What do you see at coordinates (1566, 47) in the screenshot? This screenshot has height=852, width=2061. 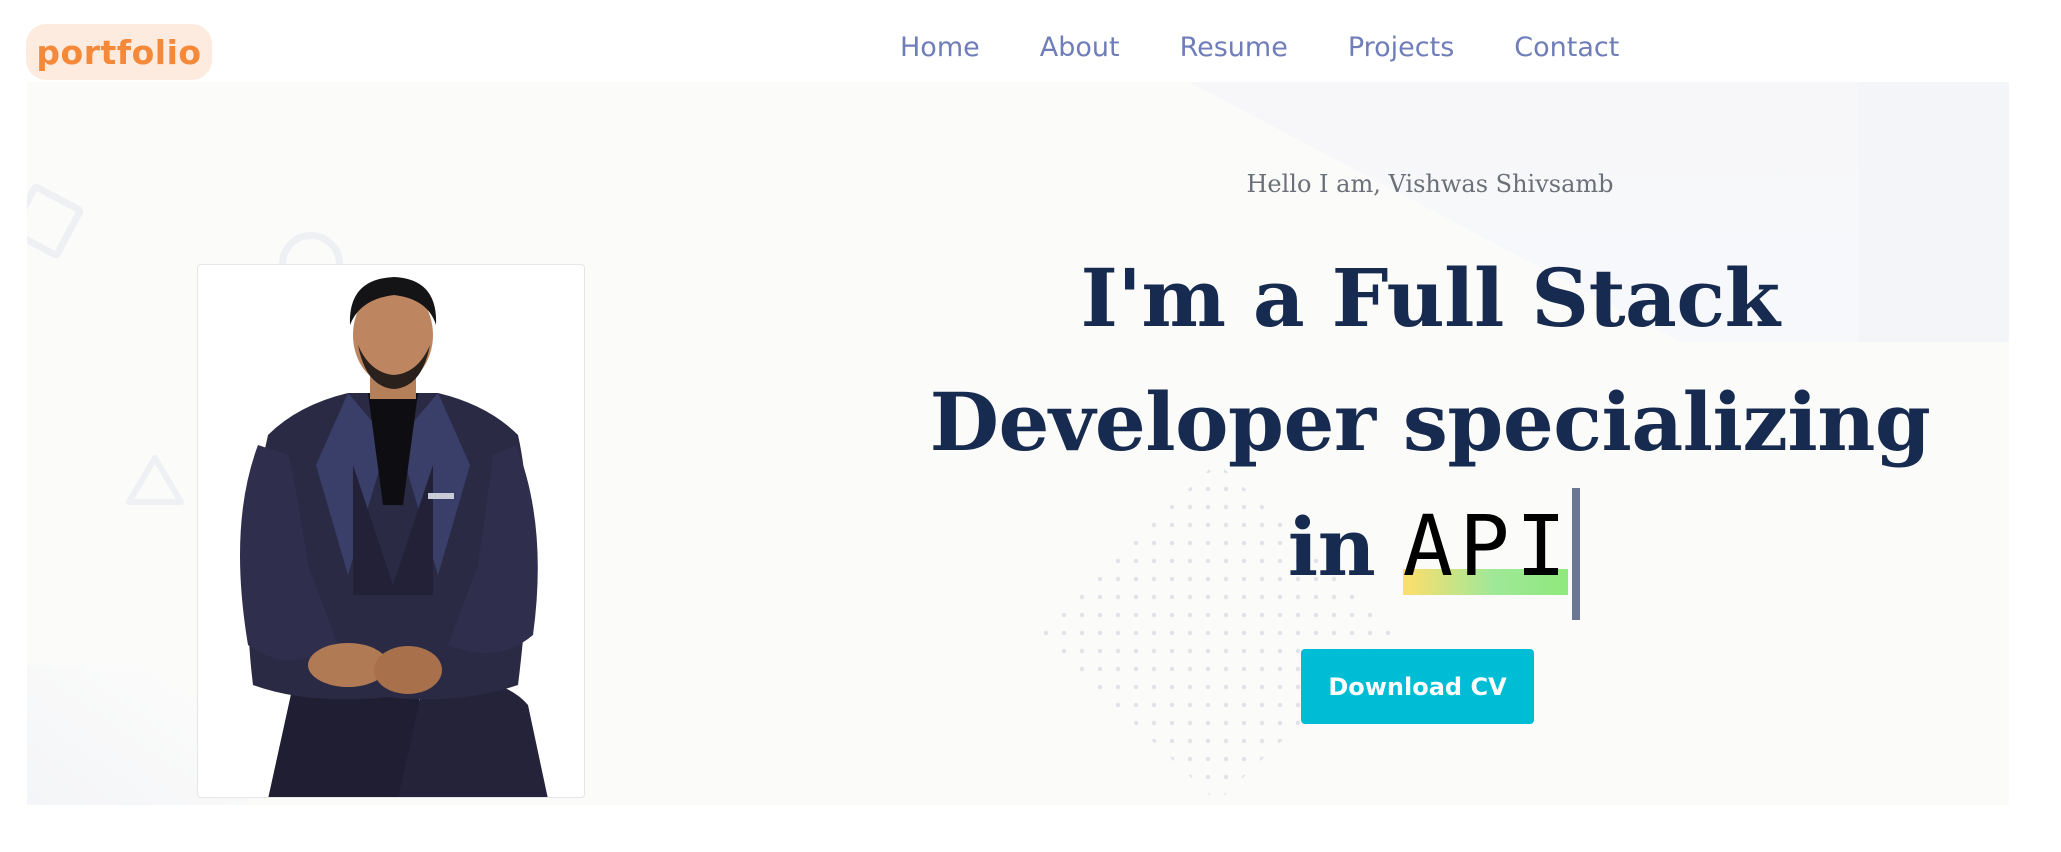 I see `nav-contact-link: Contact` at bounding box center [1566, 47].